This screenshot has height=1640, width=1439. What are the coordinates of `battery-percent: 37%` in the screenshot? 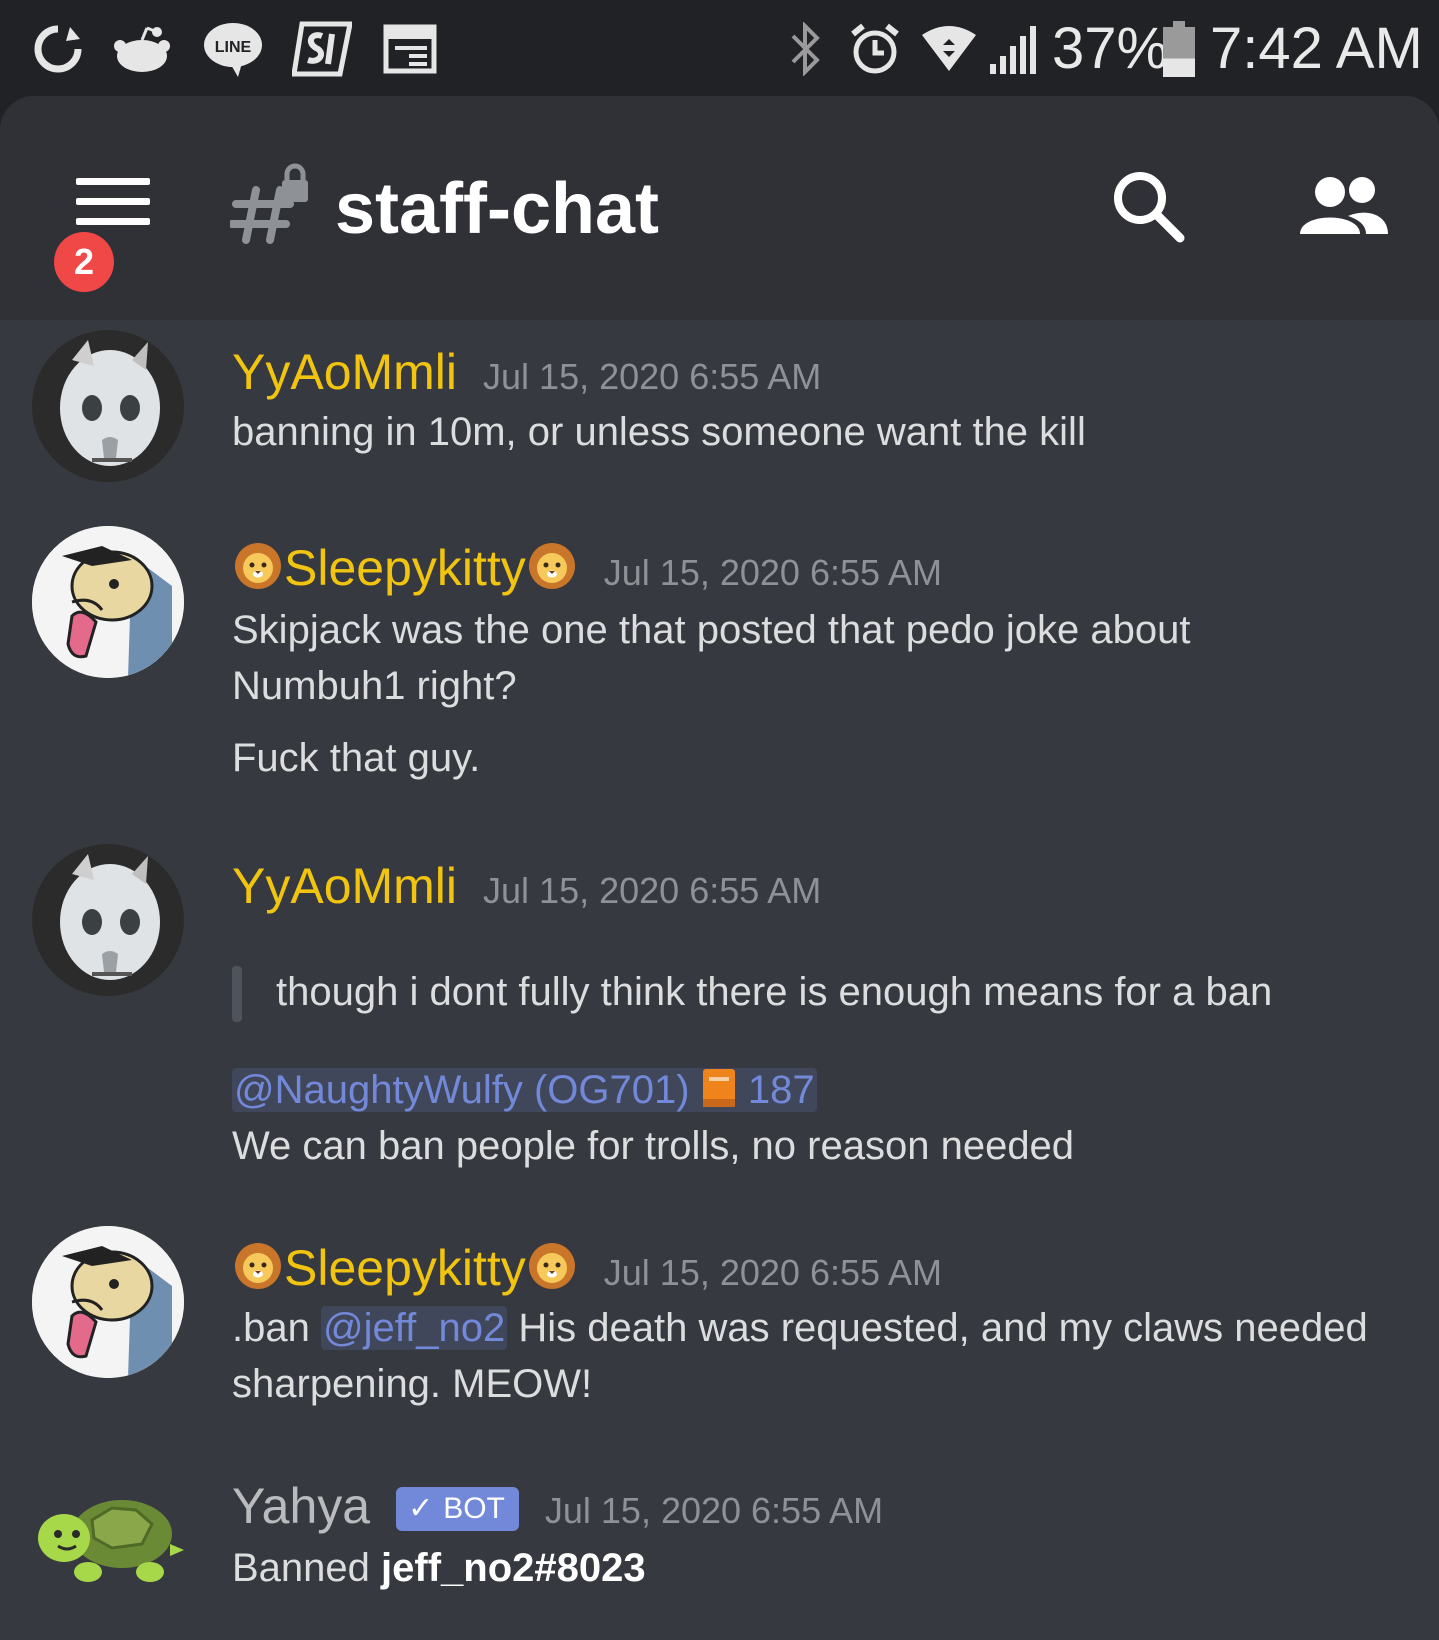 It's located at (1110, 48).